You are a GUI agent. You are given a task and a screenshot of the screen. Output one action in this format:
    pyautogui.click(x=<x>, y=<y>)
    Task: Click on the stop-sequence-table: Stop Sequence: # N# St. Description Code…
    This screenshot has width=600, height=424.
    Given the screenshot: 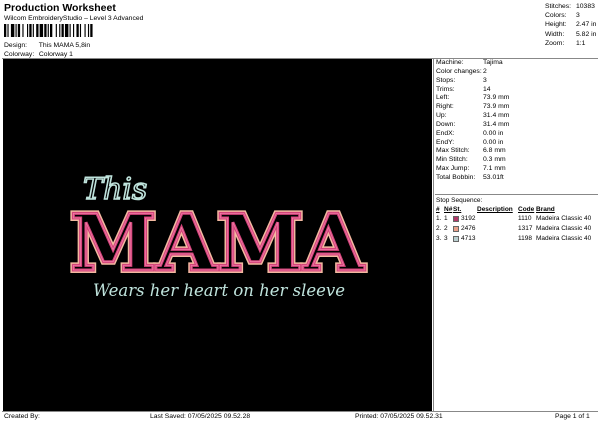 What is the action you would take?
    pyautogui.click(x=516, y=219)
    